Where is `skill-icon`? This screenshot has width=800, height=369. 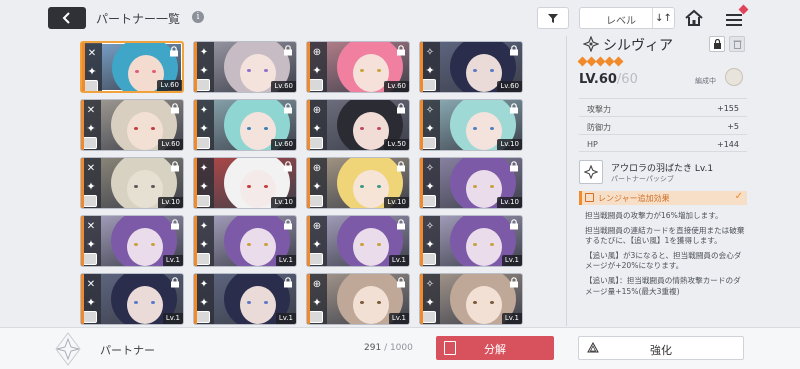
skill-icon is located at coordinates (591, 172).